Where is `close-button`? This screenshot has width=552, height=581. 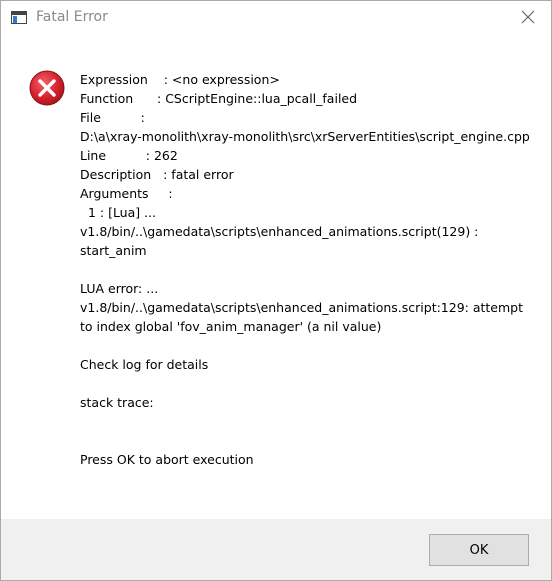 close-button is located at coordinates (528, 17).